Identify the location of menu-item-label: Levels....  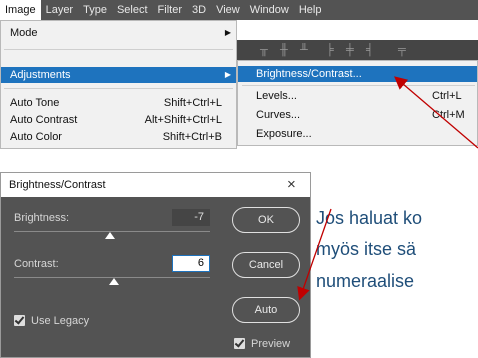
(276, 96).